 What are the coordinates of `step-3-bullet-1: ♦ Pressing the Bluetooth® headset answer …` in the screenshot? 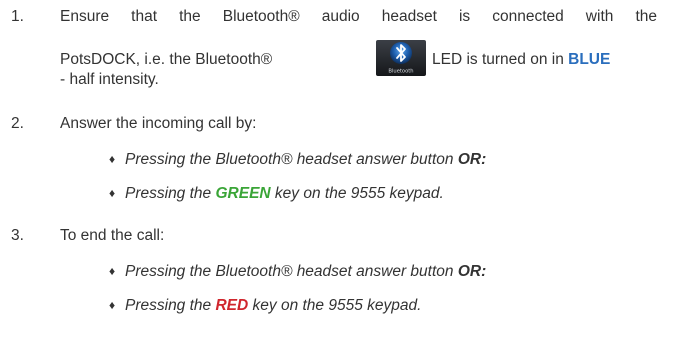 It's located at (298, 271).